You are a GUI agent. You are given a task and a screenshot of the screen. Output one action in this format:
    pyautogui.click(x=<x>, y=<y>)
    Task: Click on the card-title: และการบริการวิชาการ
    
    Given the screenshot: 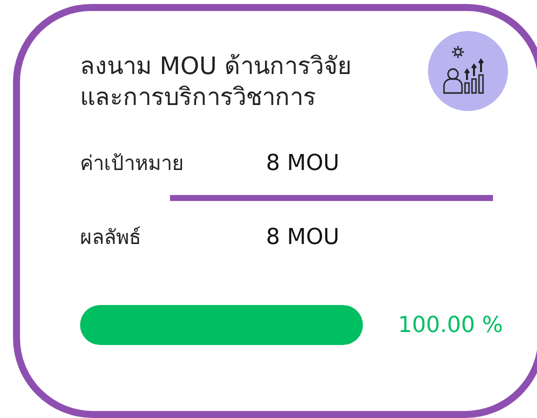 What is the action you would take?
    pyautogui.click(x=198, y=97)
    